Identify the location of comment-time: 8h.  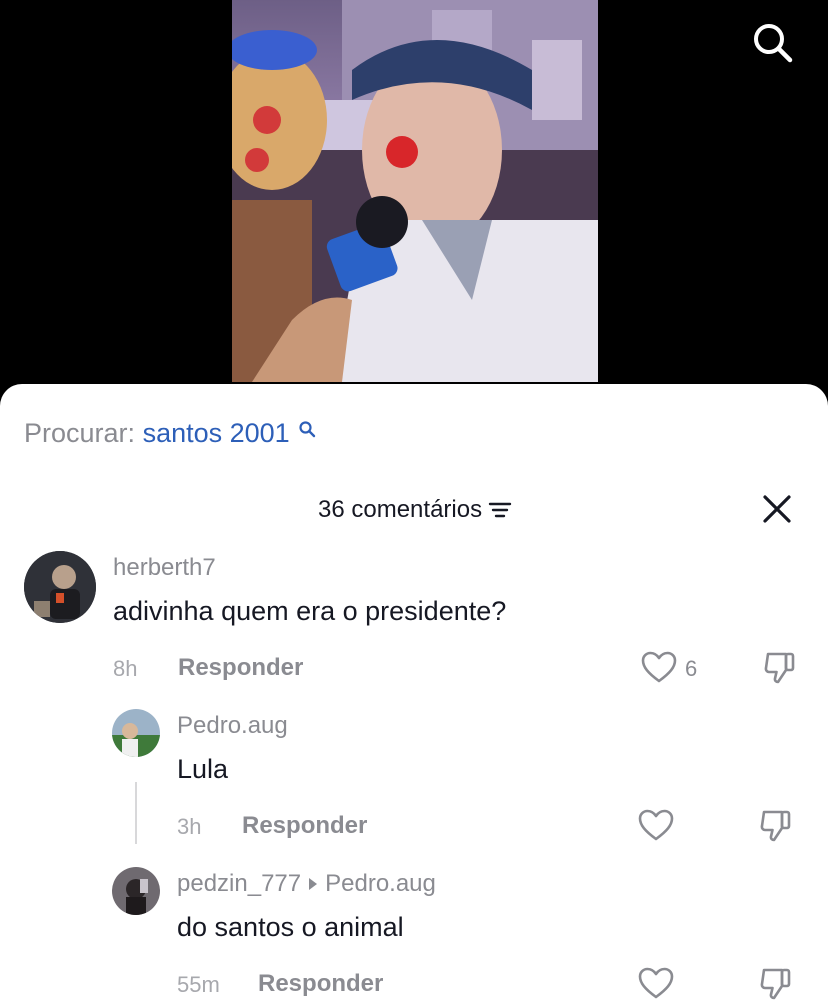
(125, 668).